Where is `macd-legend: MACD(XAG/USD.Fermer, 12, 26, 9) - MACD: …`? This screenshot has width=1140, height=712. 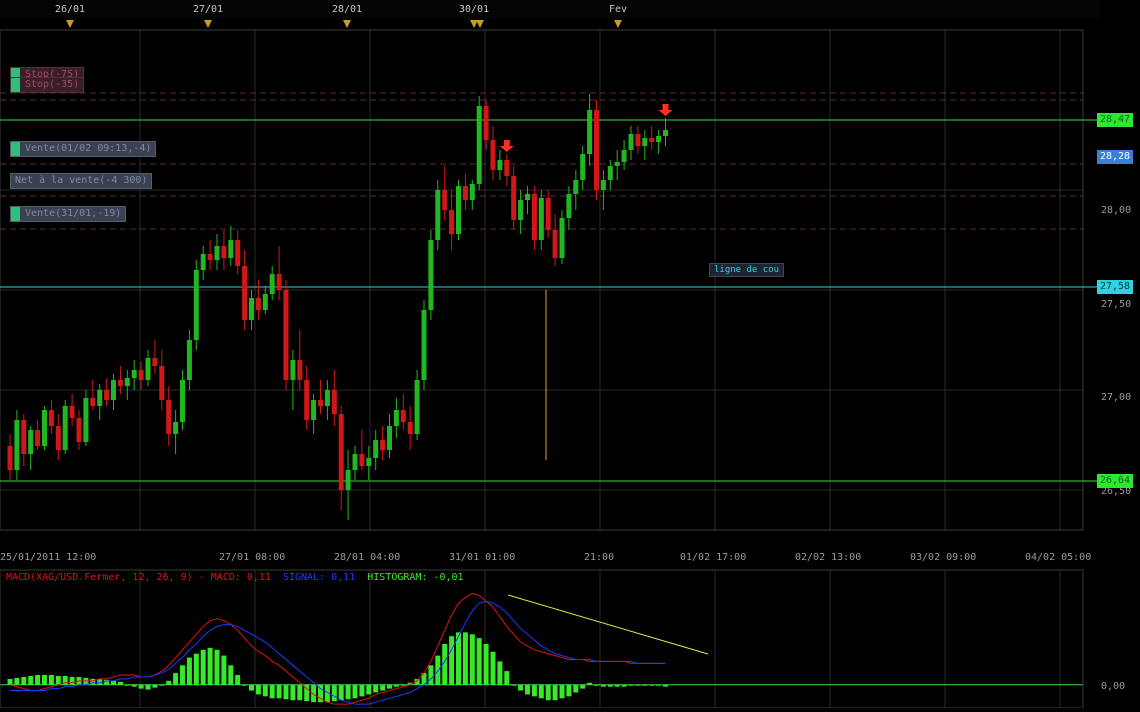
macd-legend: MACD(XAG/USD.Fermer, 12, 26, 9) - MACD: … is located at coordinates (235, 577).